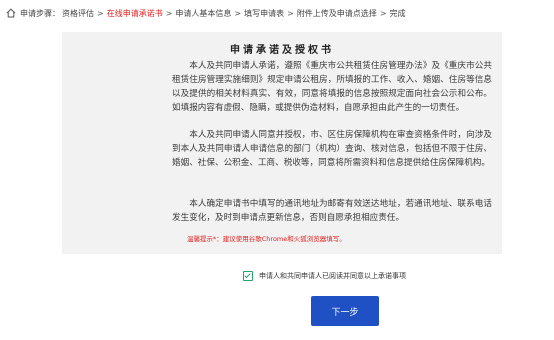 This screenshot has height=340, width=554. What do you see at coordinates (282, 50) in the screenshot?
I see `commitment-title: 申请承诺及授权书` at bounding box center [282, 50].